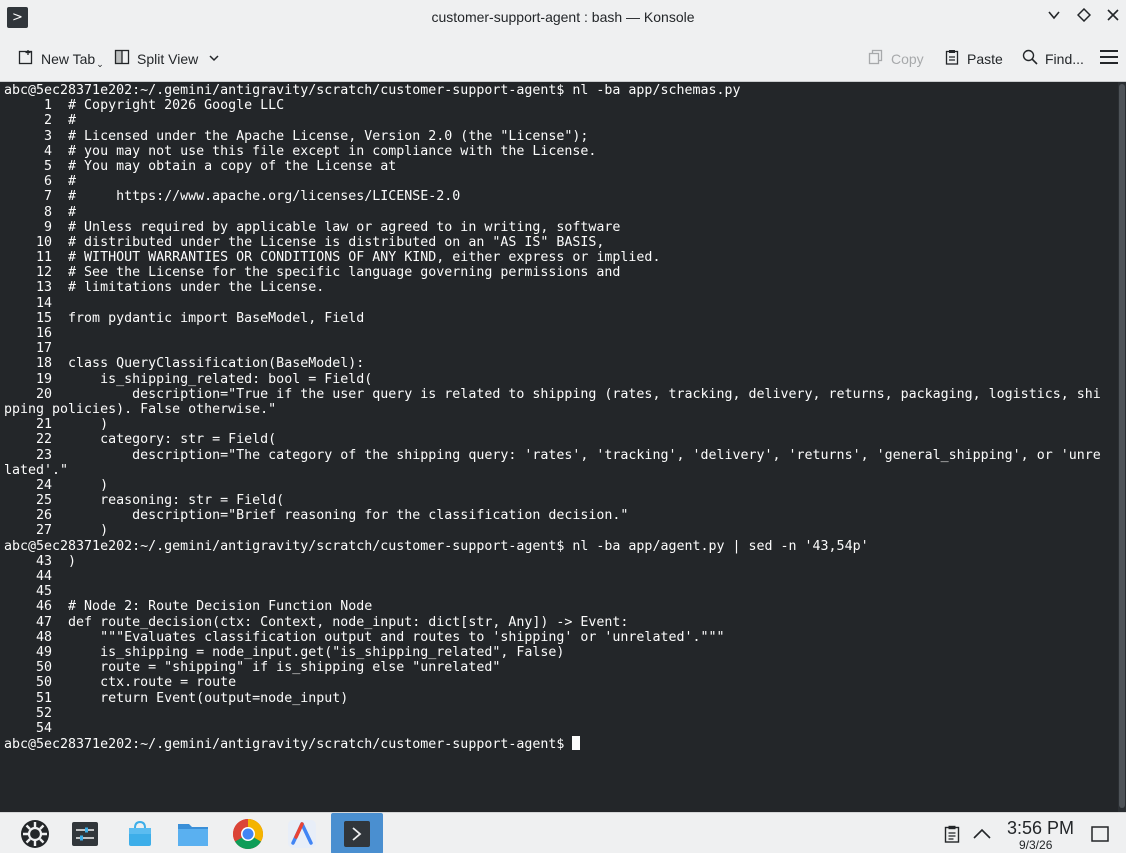 This screenshot has width=1126, height=853. Describe the element at coordinates (1084, 17) in the screenshot. I see `diamond-icon` at that location.